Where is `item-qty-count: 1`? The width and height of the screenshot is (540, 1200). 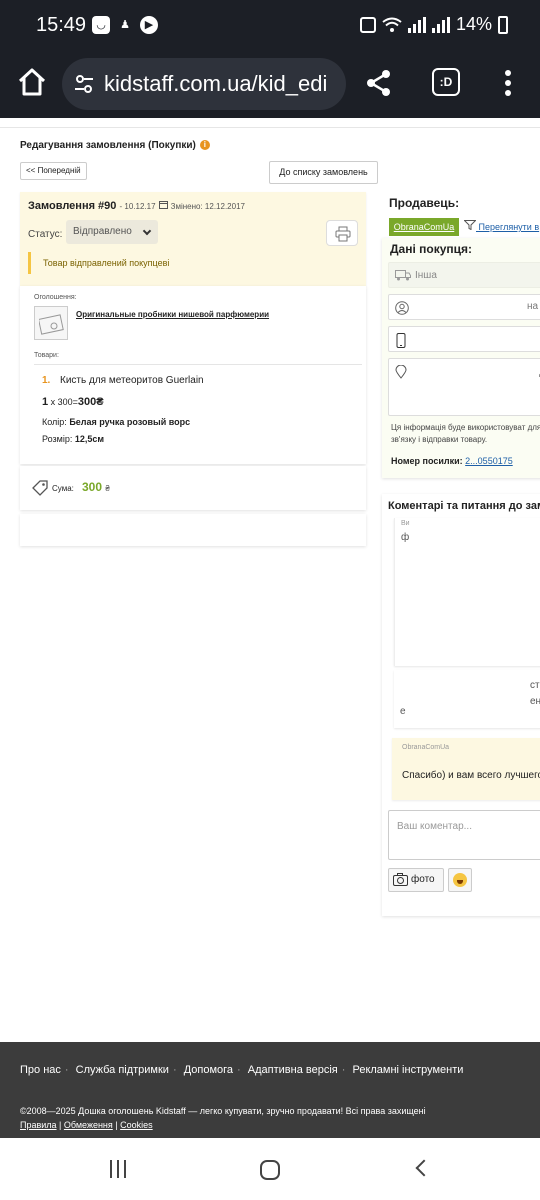 item-qty-count: 1 is located at coordinates (45, 402).